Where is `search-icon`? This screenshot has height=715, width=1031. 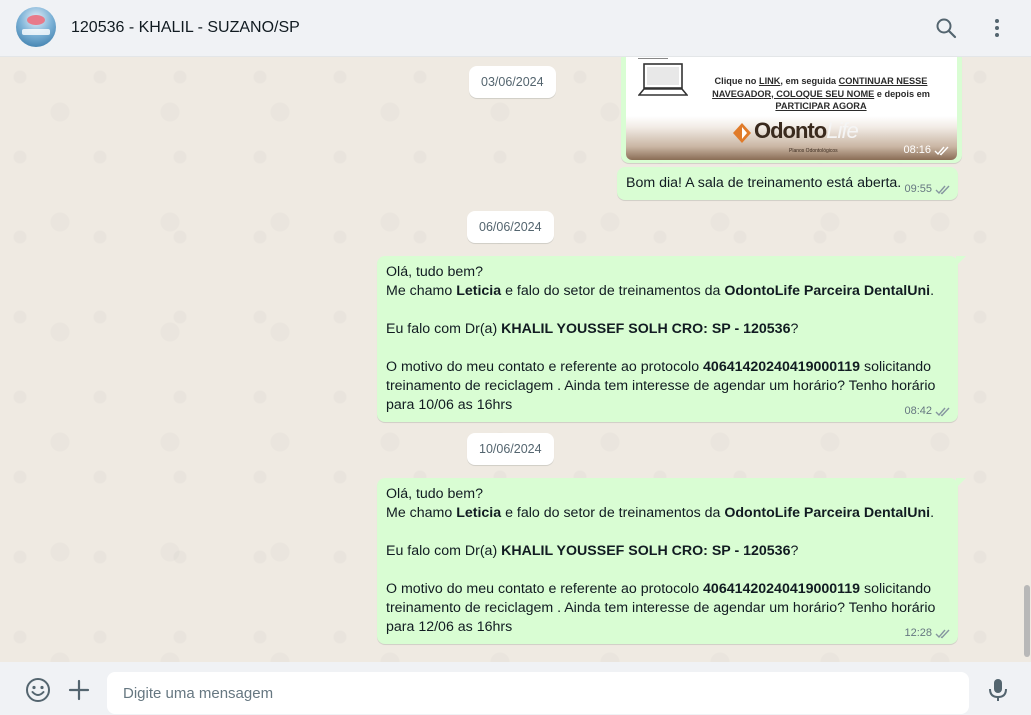 search-icon is located at coordinates (946, 28).